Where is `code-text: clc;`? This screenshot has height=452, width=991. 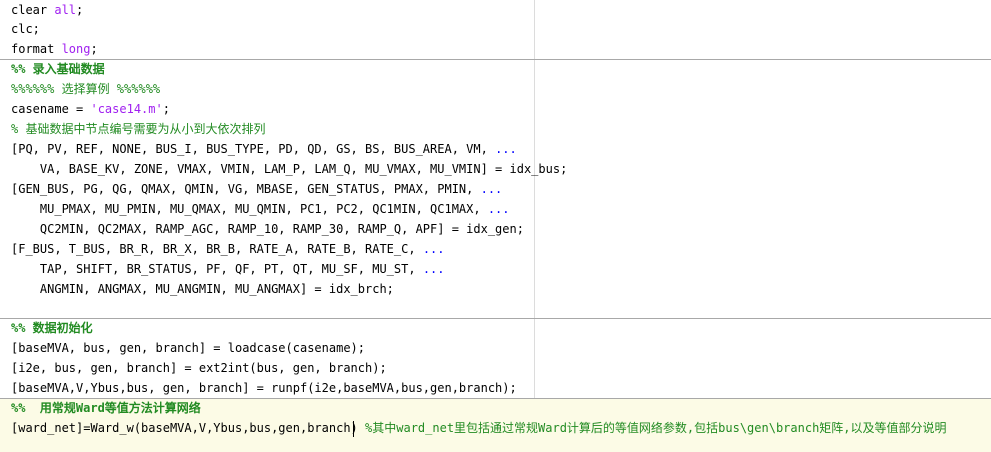 code-text: clc; is located at coordinates (25, 29).